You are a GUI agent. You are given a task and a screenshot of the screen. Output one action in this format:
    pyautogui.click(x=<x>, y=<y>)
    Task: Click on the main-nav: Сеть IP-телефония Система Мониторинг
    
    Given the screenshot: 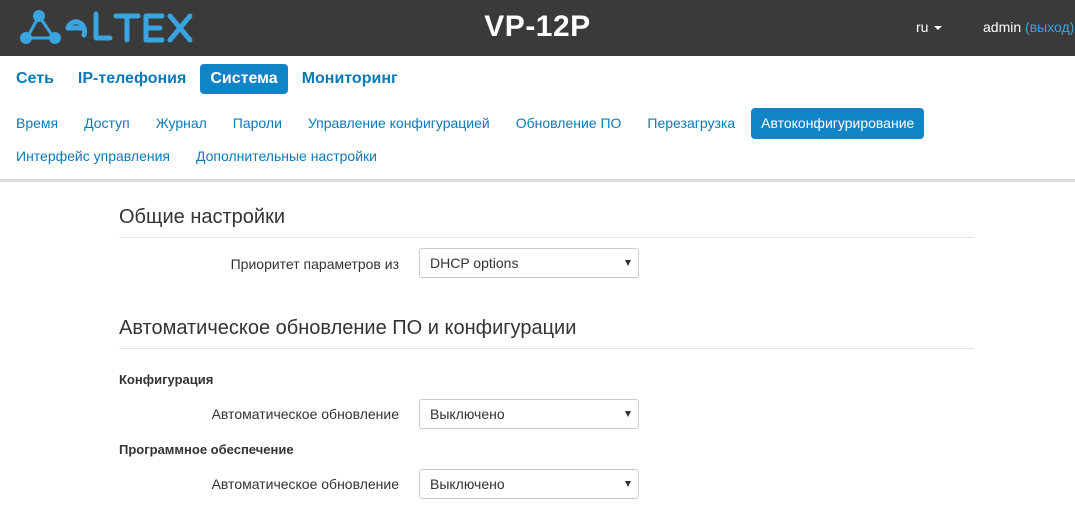 What is the action you would take?
    pyautogui.click(x=209, y=79)
    